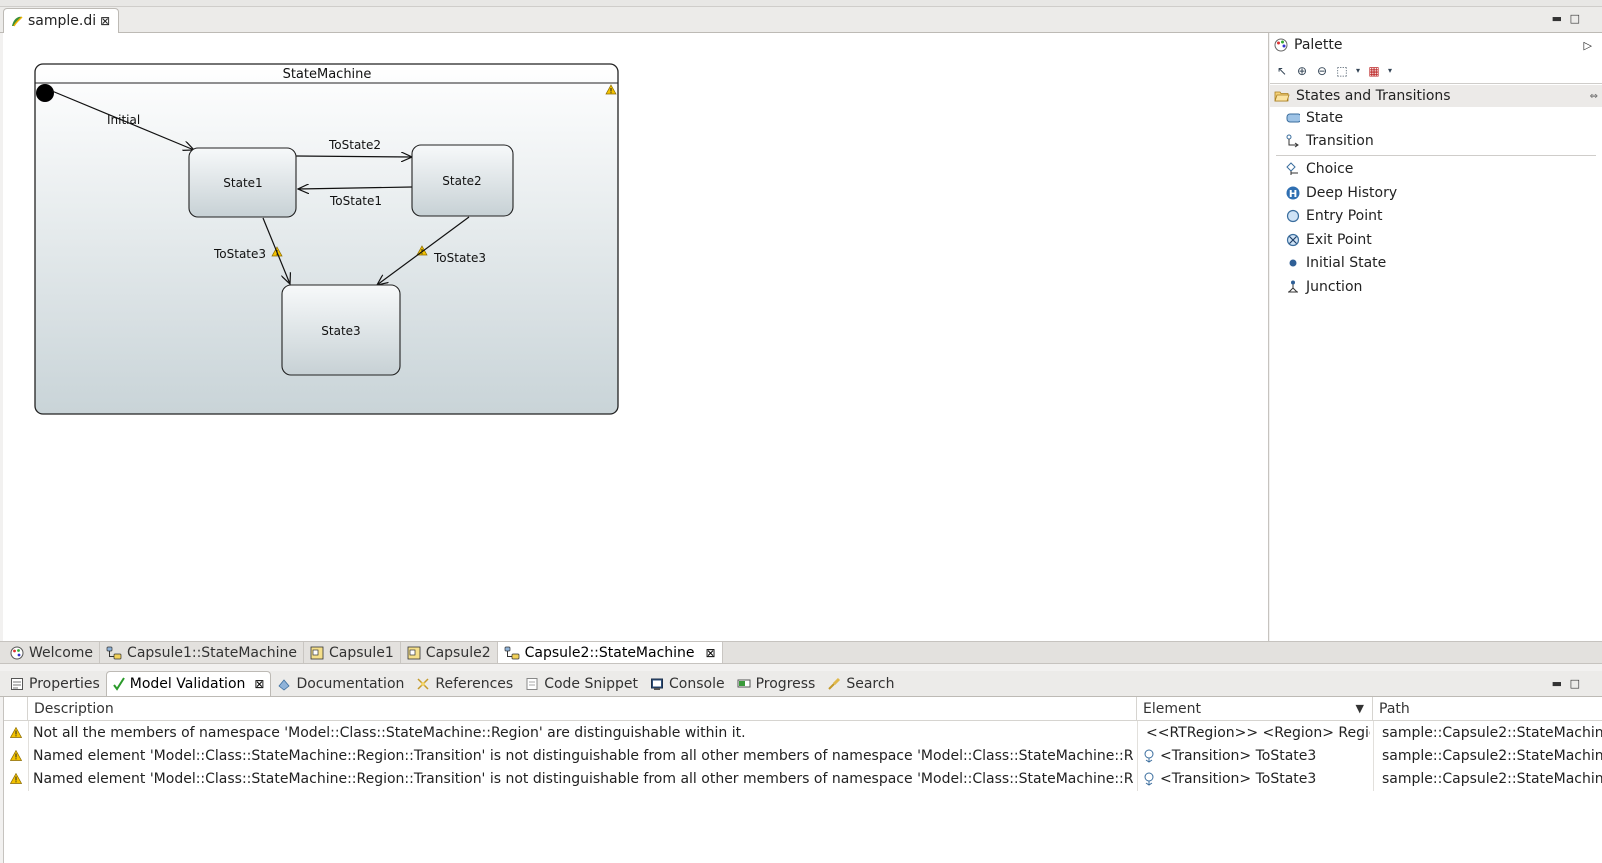 The height and width of the screenshot is (863, 1602). Describe the element at coordinates (1436, 155) in the screenshot. I see `divider` at that location.